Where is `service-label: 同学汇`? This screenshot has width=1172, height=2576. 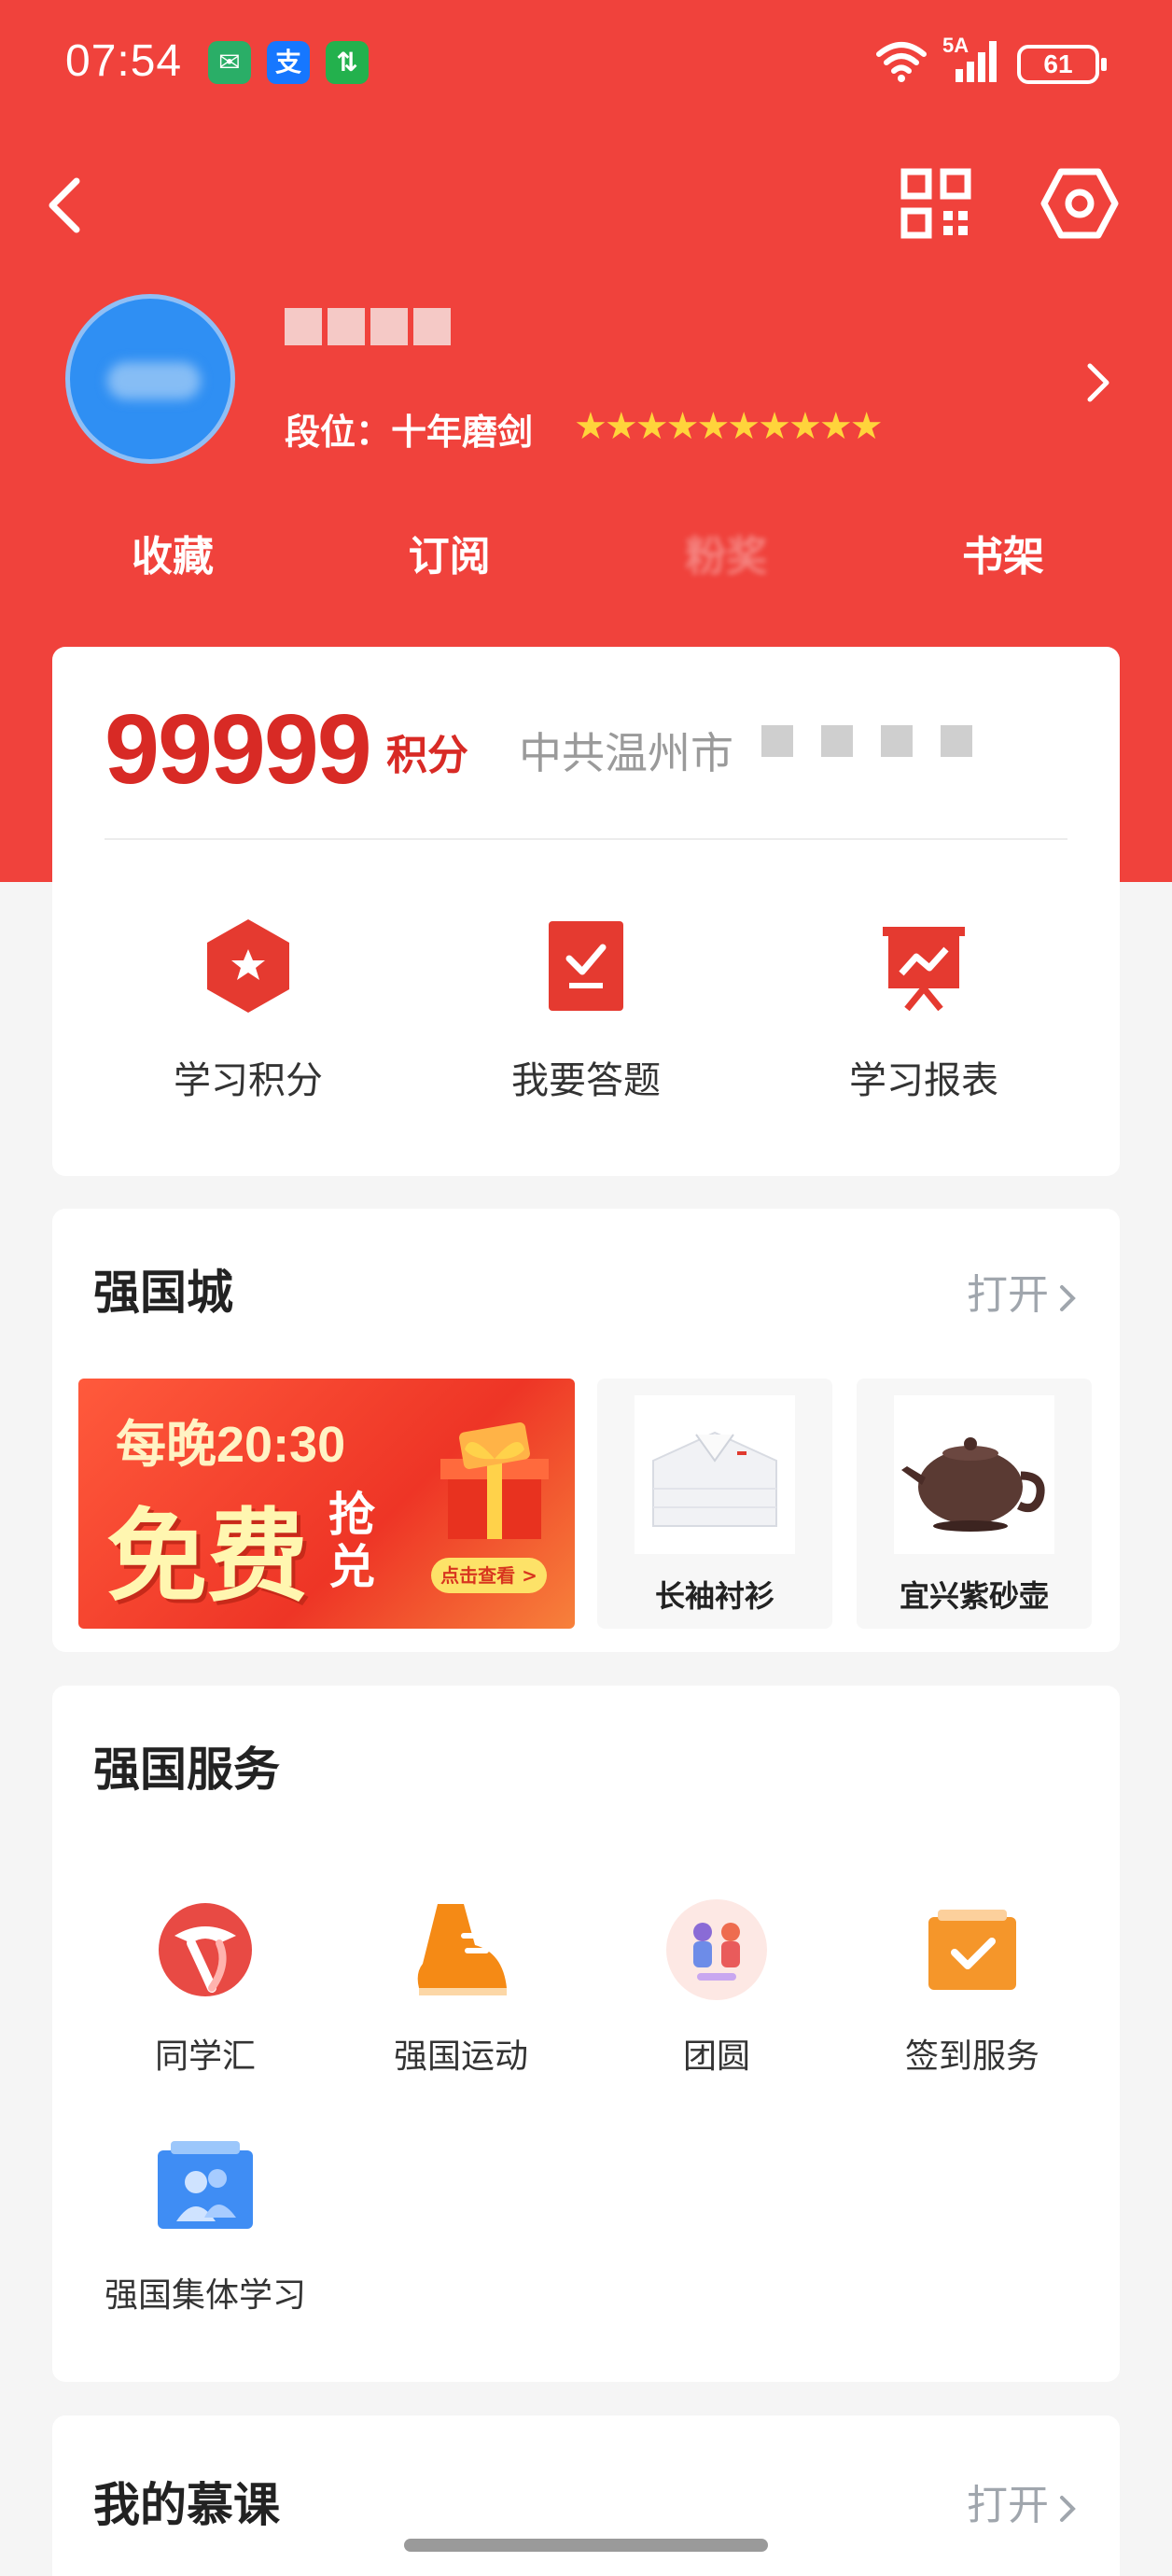 service-label: 同学汇 is located at coordinates (205, 2056).